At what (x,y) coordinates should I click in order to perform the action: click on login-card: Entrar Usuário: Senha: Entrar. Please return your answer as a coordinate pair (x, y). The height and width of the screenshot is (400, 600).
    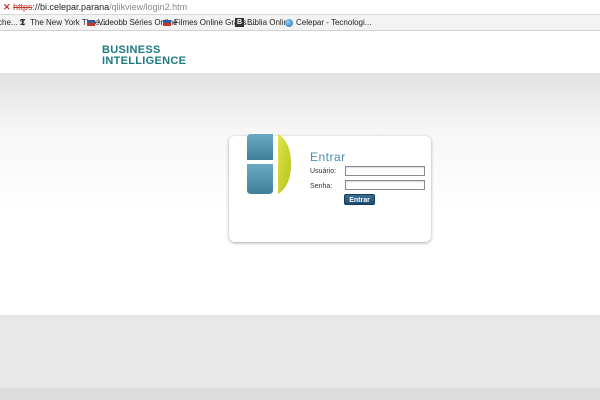
    Looking at the image, I should click on (330, 188).